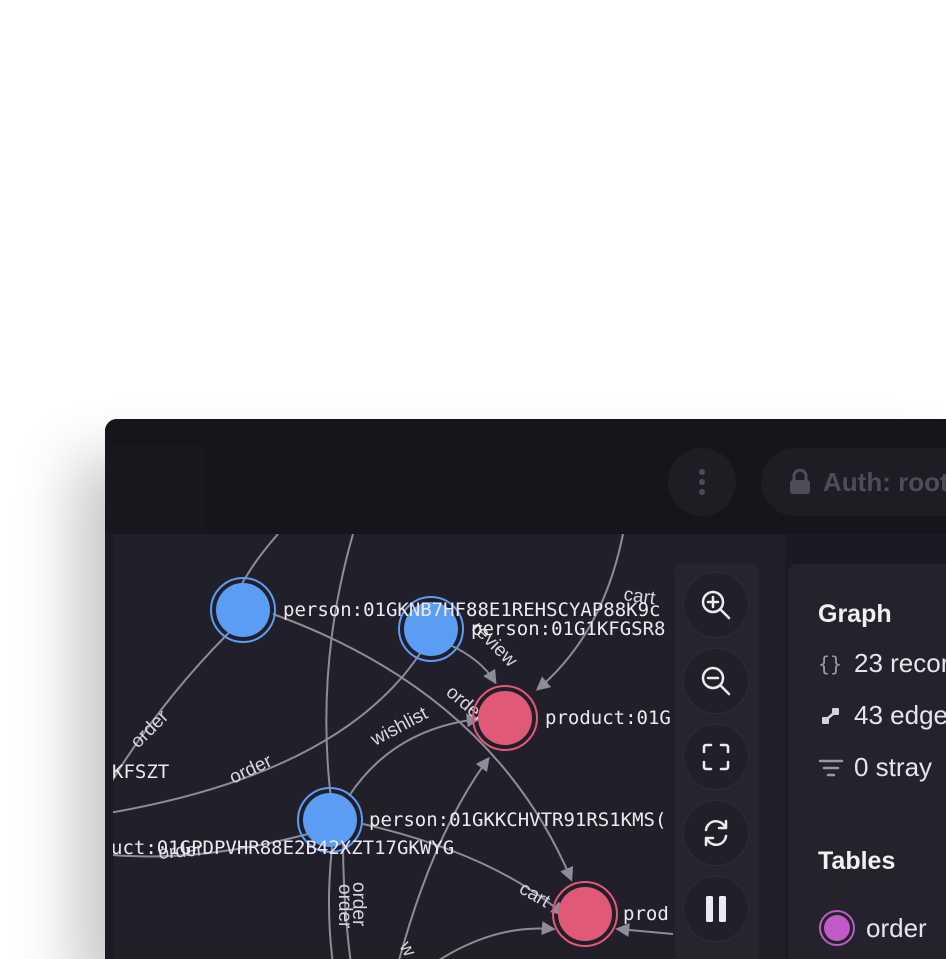 The width and height of the screenshot is (946, 959). I want to click on stray-count: 0 stray, so click(875, 767).